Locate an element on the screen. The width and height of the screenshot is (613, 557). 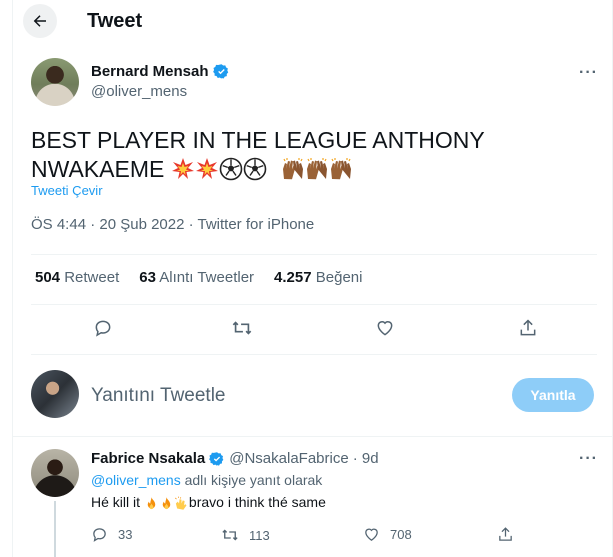
reply-retweet-count: 113 is located at coordinates (259, 535).